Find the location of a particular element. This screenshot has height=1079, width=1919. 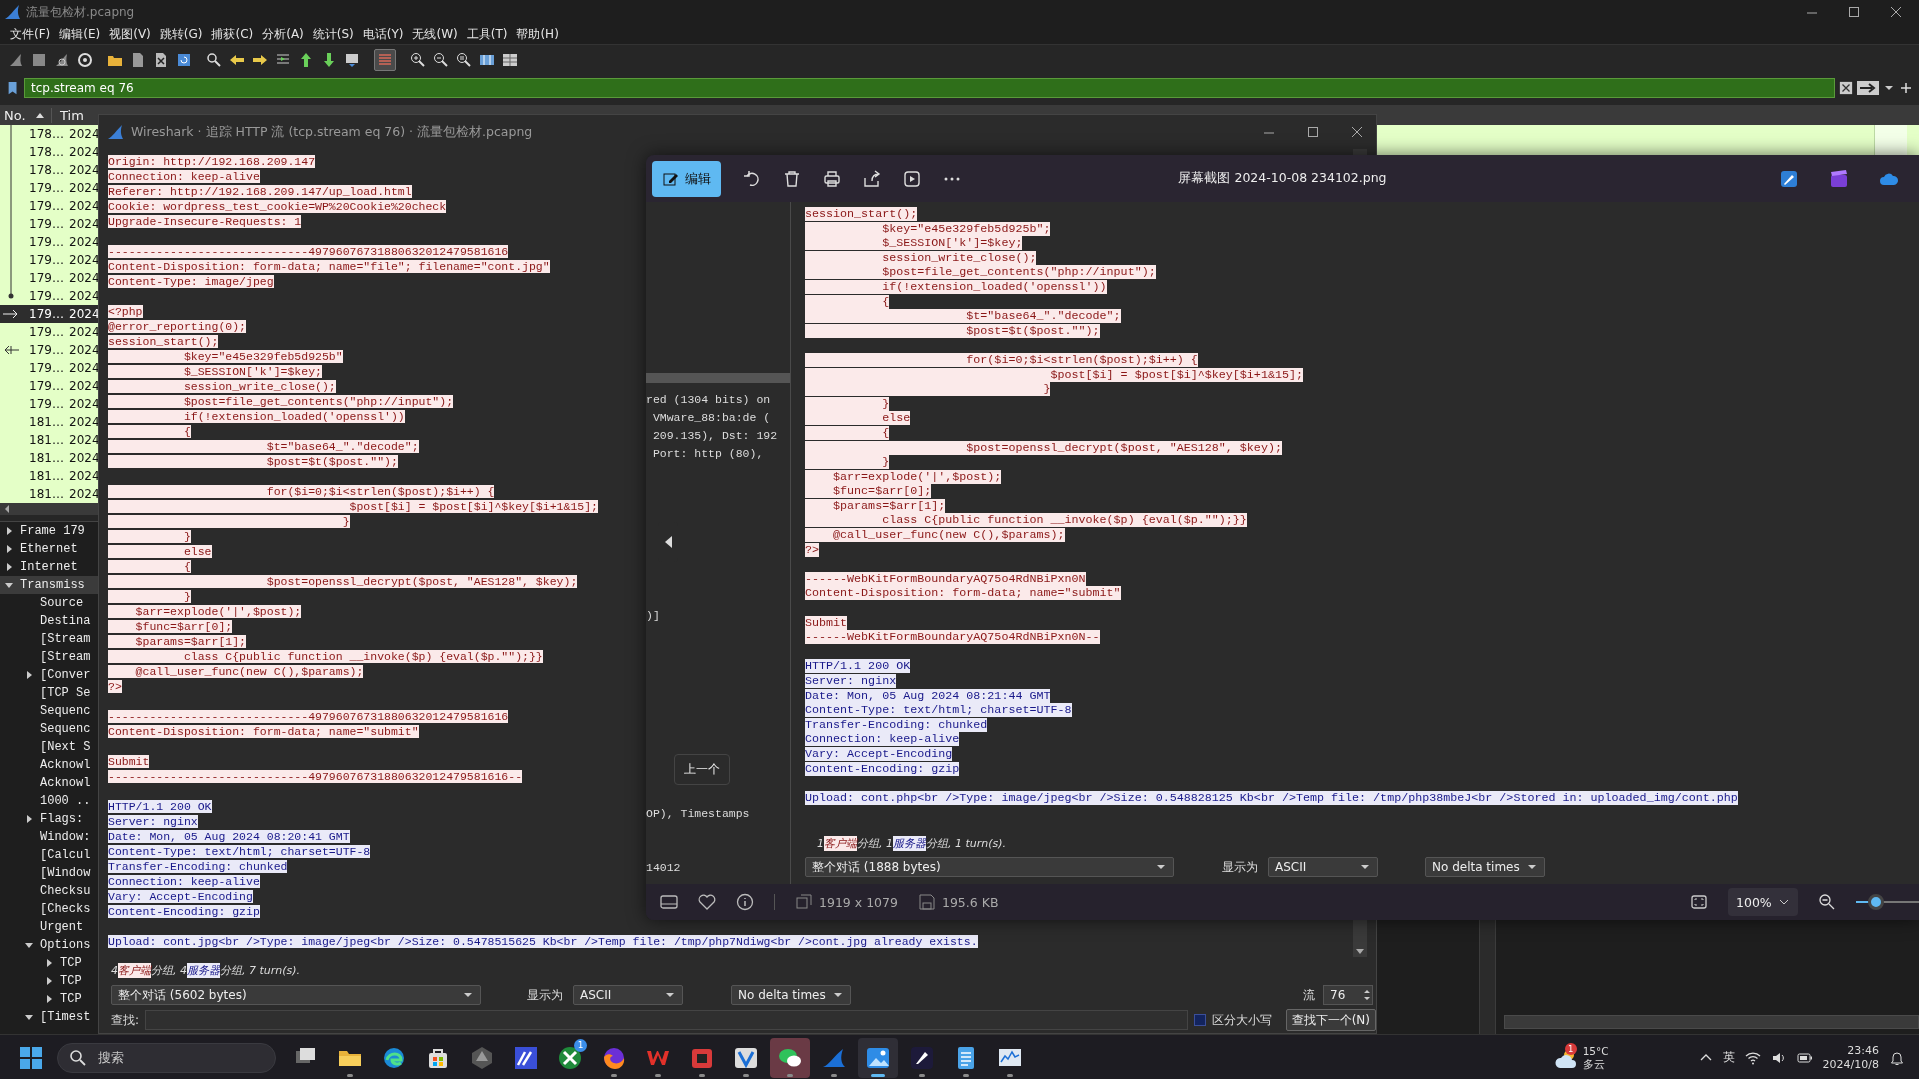

fit-icon is located at coordinates (1699, 902).